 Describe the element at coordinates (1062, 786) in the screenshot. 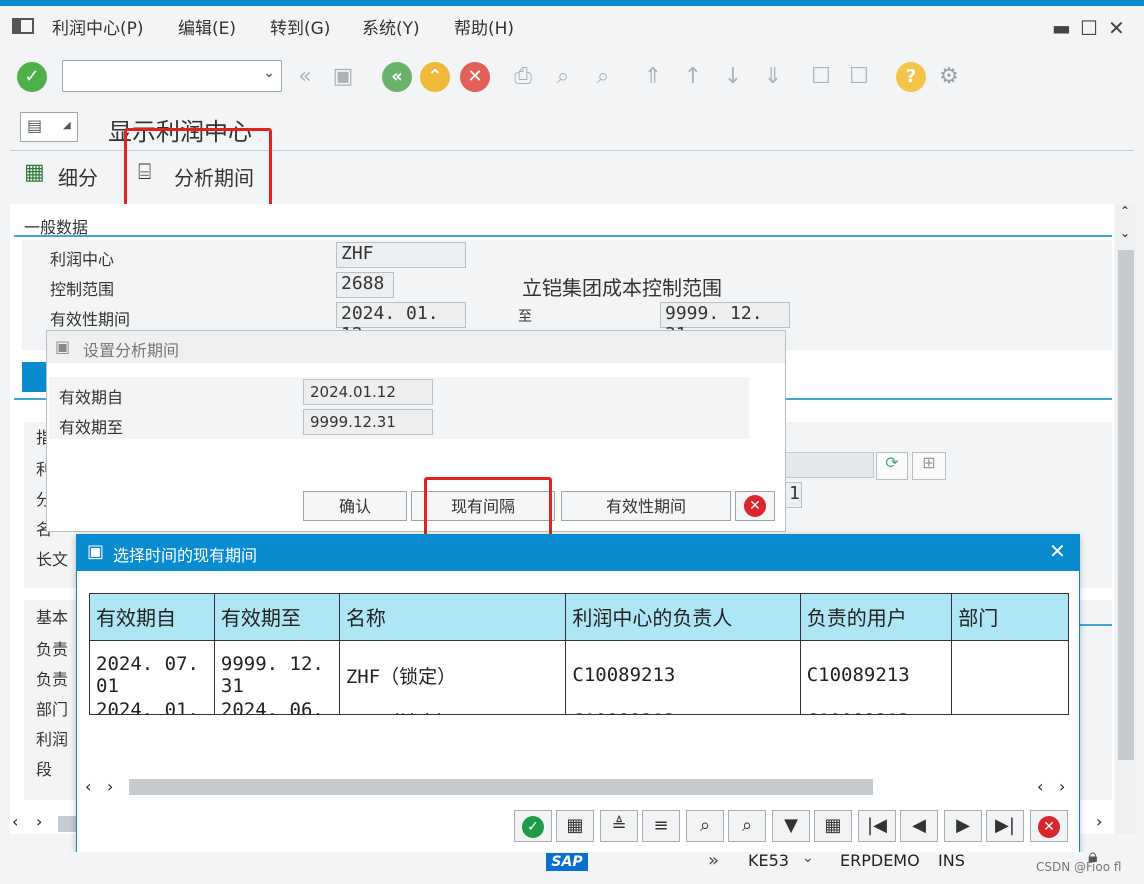

I see `dlg-scroll-right2-icon: ›` at that location.